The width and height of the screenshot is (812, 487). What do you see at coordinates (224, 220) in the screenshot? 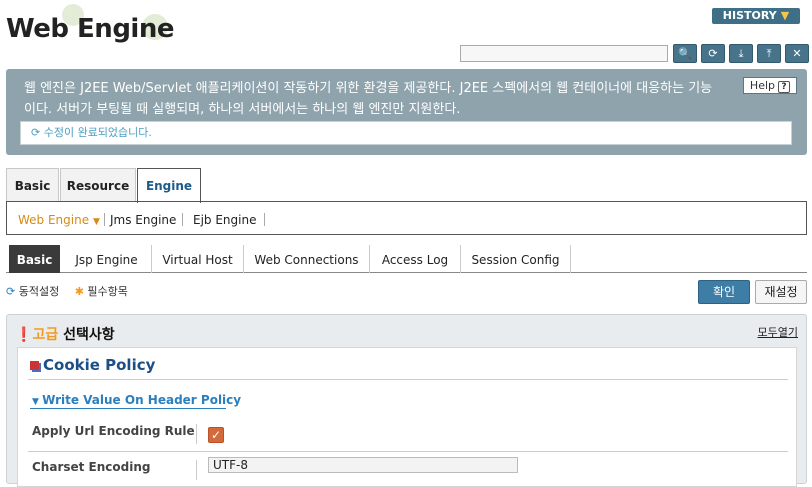
I see `subtab-ejb-engine: Ejb Engine` at bounding box center [224, 220].